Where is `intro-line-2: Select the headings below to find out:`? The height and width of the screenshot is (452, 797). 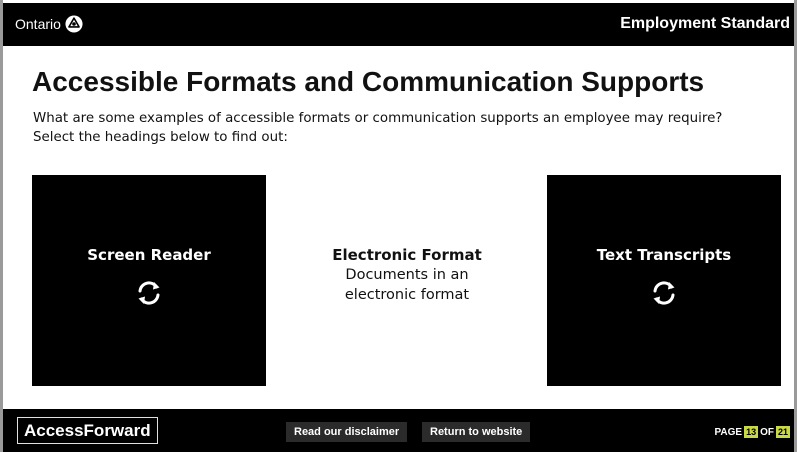 intro-line-2: Select the headings below to find out: is located at coordinates (160, 137).